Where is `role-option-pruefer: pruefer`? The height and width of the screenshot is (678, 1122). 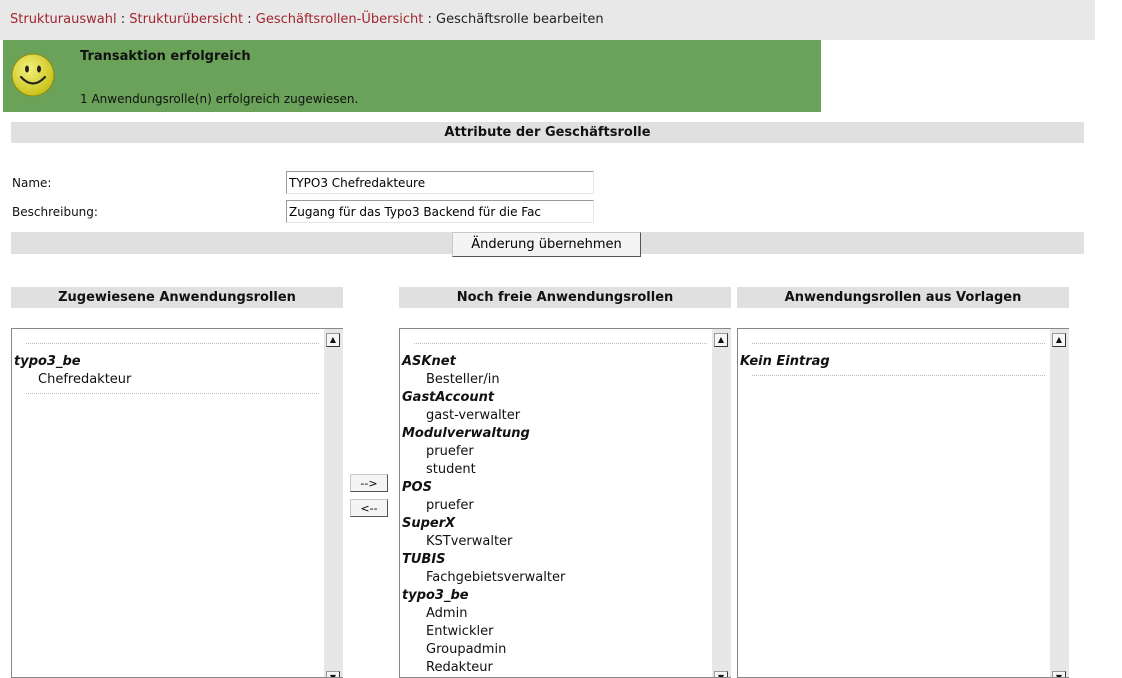
role-option-pruefer: pruefer is located at coordinates (554, 452).